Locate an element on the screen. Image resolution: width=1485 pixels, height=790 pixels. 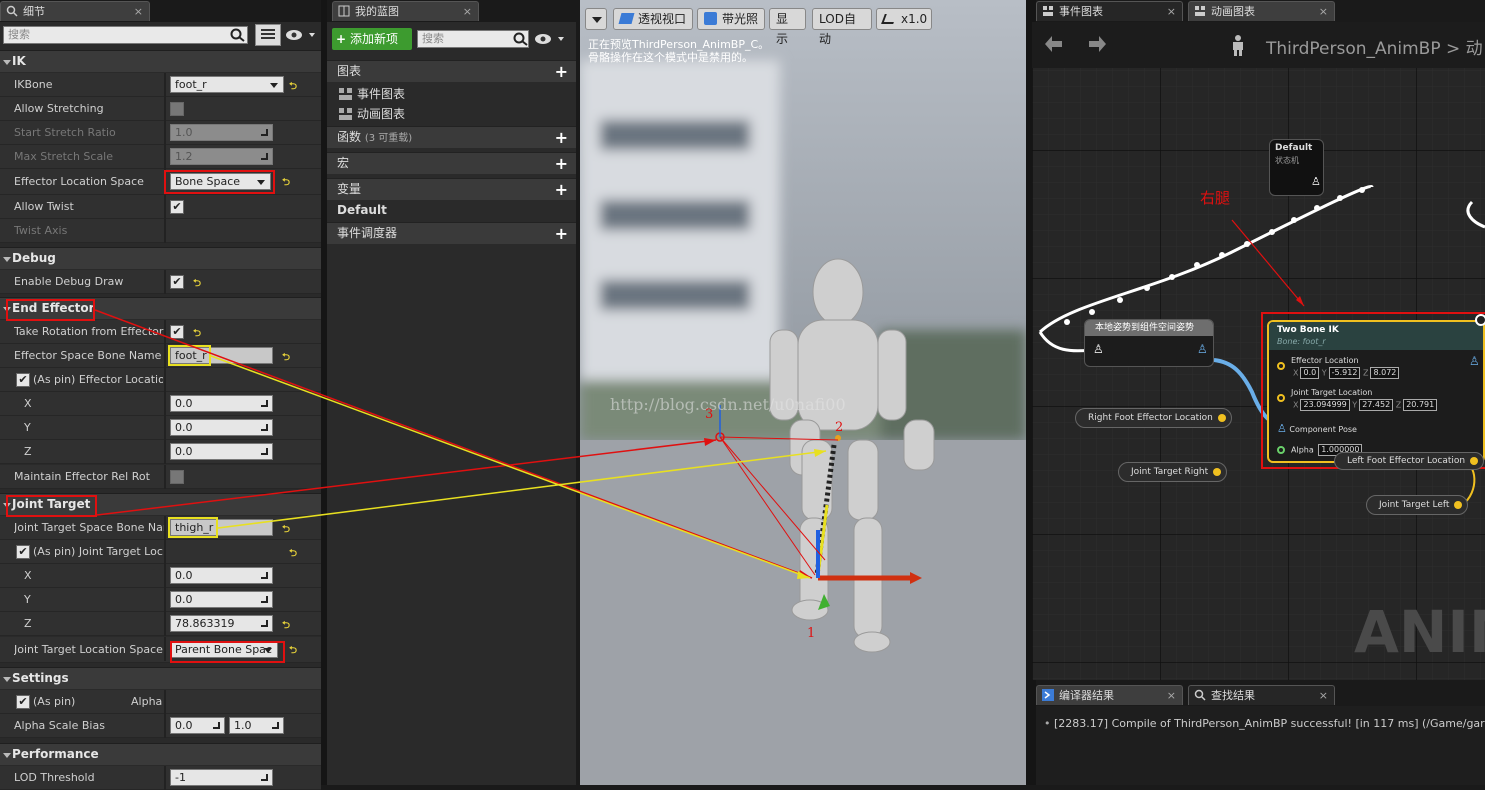
as-pin-joint-checkbox: ✔ is located at coordinates (23, 552).